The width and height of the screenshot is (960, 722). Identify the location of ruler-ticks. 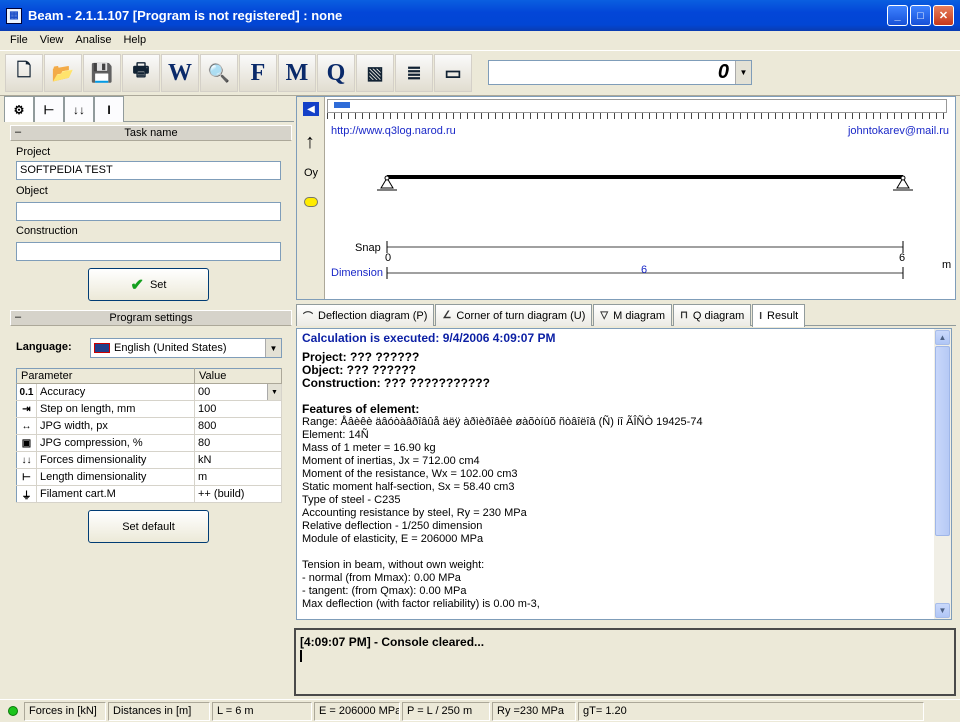
(637, 116).